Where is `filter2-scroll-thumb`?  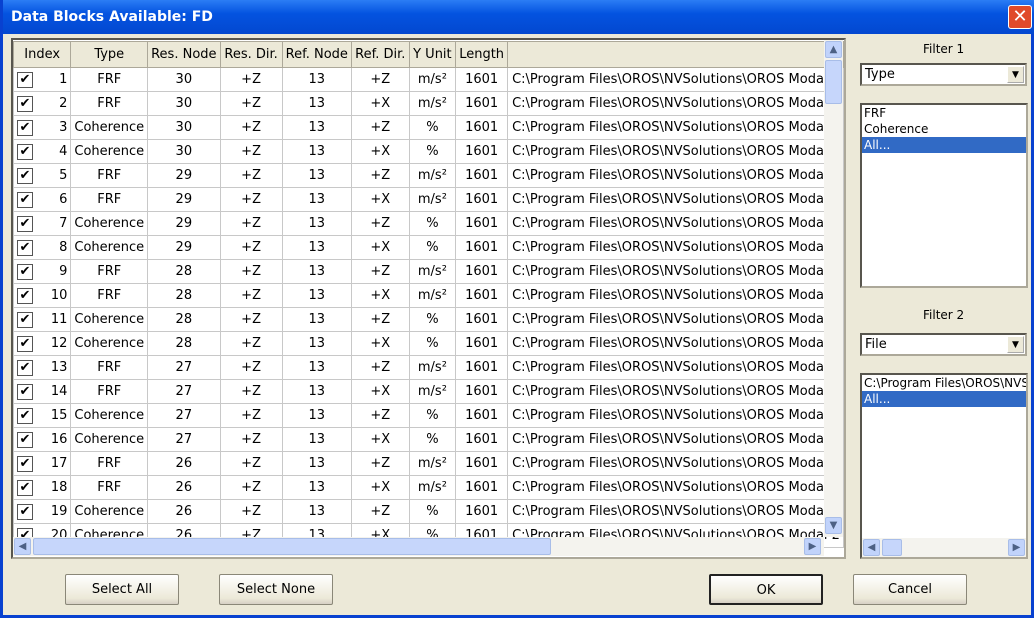 filter2-scroll-thumb is located at coordinates (892, 547).